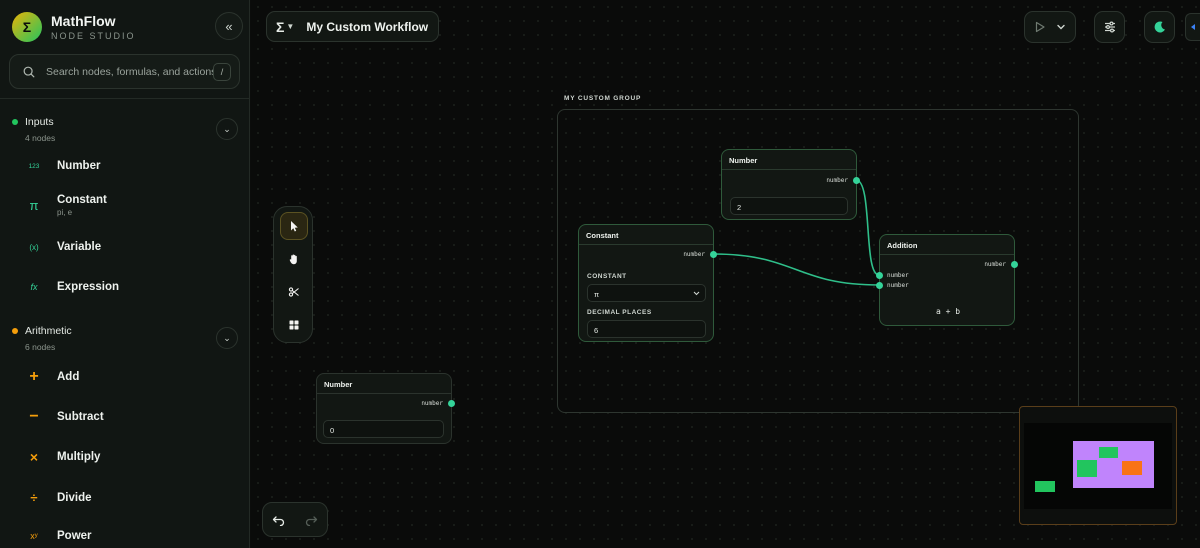 The height and width of the screenshot is (548, 1200). Describe the element at coordinates (125, 129) in the screenshot. I see `category-inputs: Inputs 4 nodes ⌄` at that location.